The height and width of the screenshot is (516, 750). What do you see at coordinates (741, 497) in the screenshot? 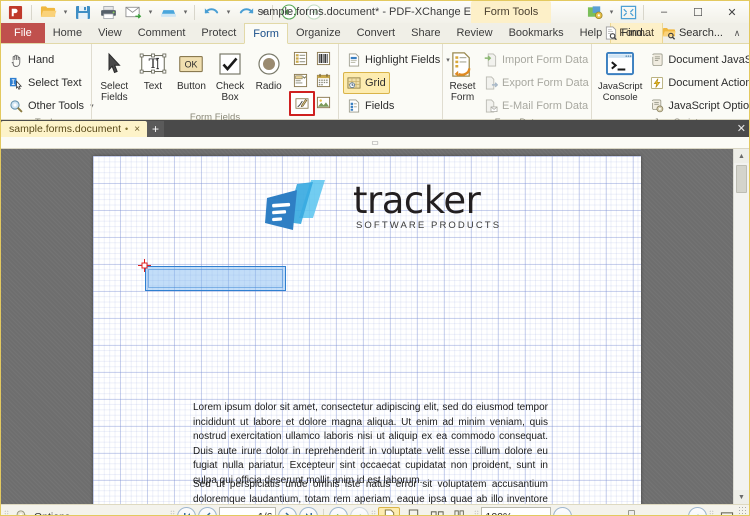
I see `scroll-down-arrow-icon: ▼` at bounding box center [741, 497].